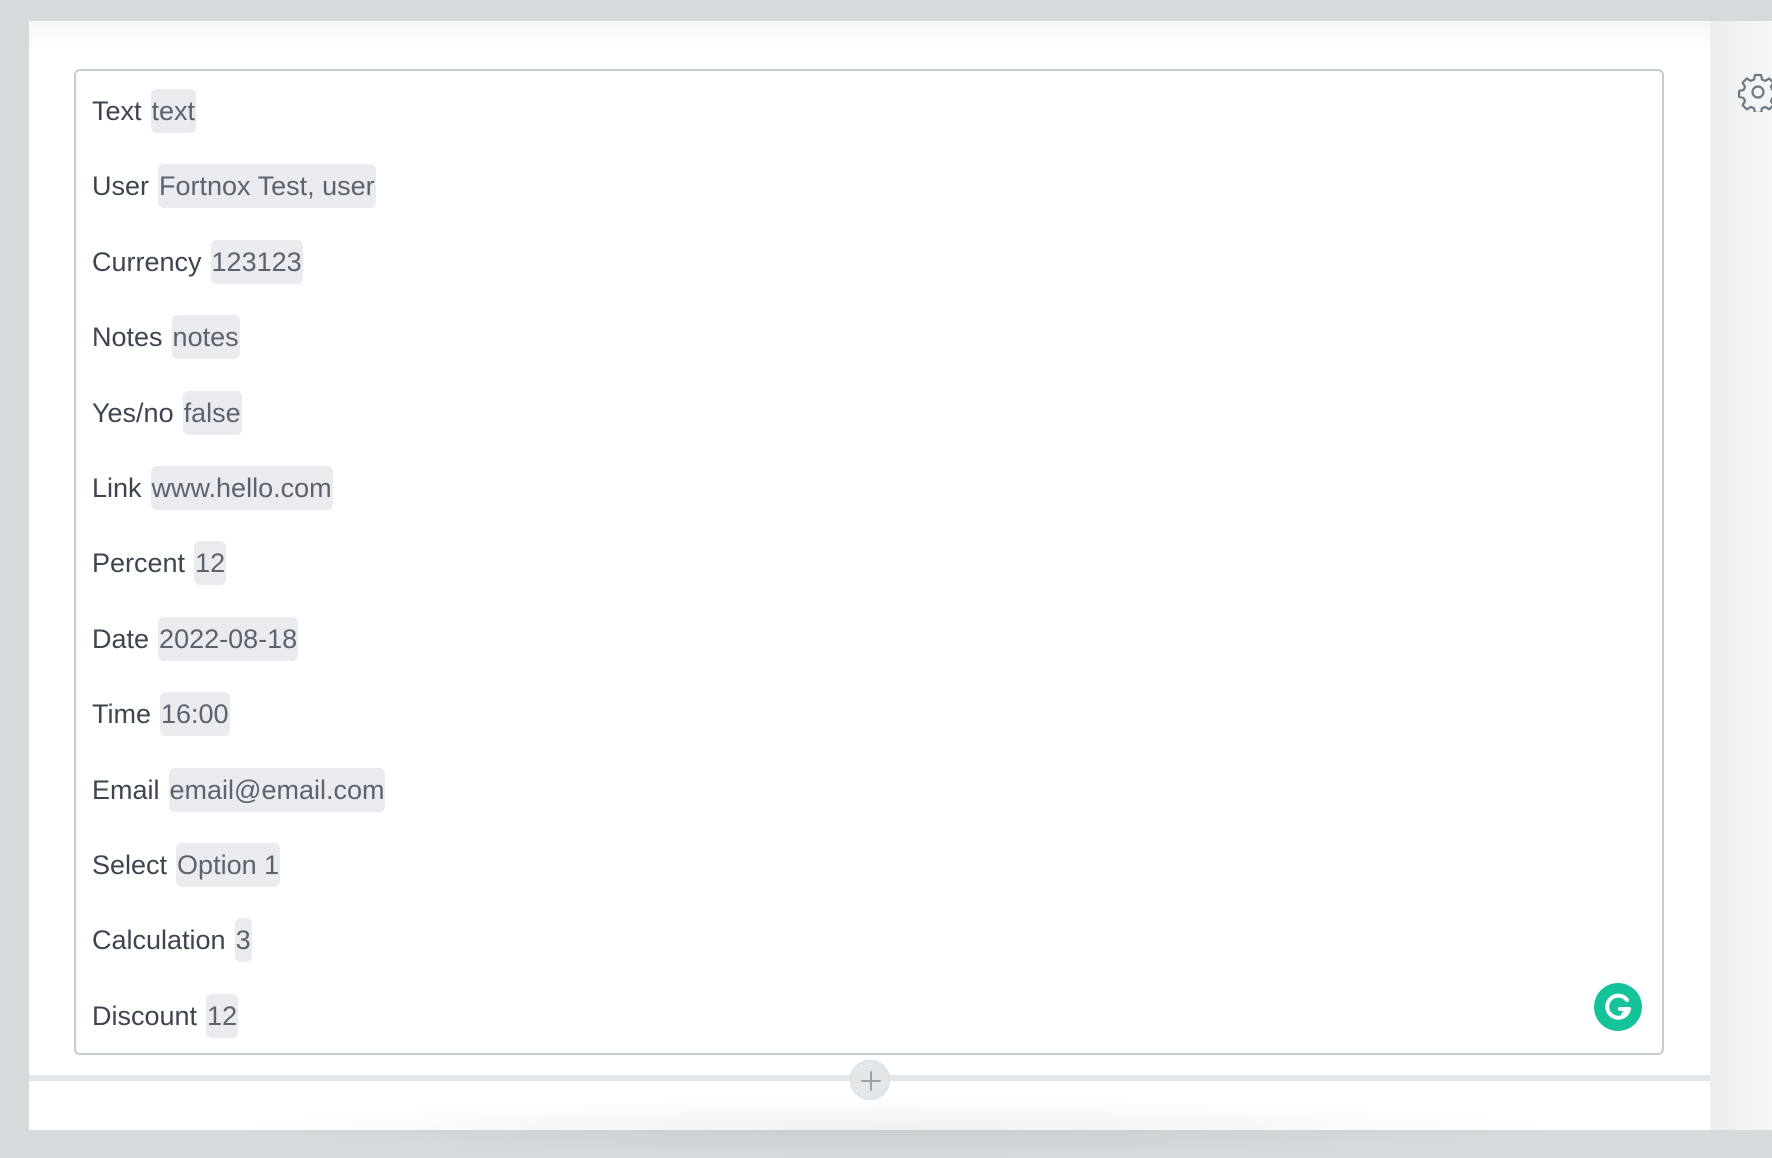 This screenshot has width=1772, height=1158. I want to click on field-row: Calculation 3, so click(842, 955).